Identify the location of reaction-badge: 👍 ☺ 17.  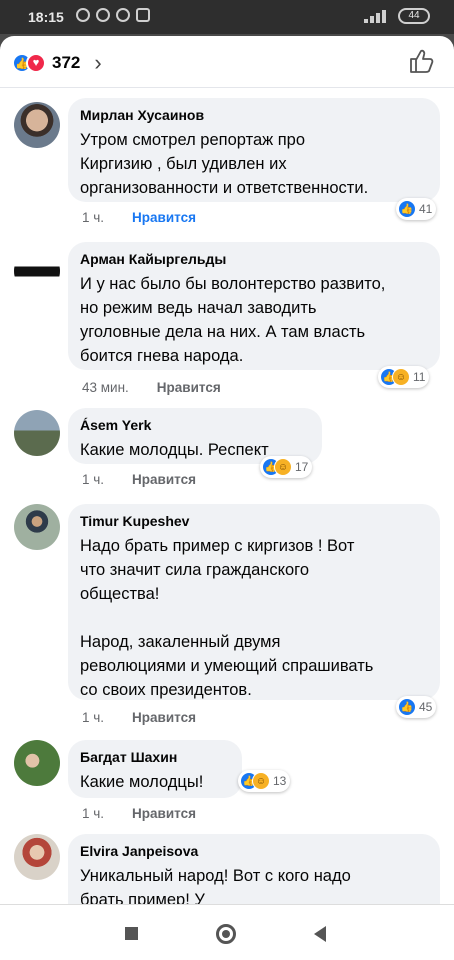
(286, 467).